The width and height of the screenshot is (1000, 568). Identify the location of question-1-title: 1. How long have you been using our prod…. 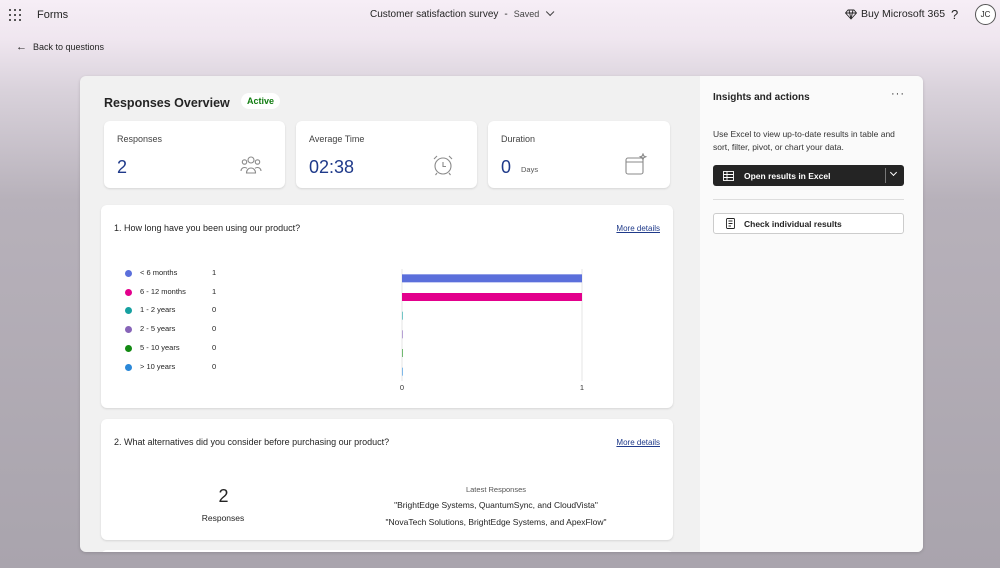
(207, 228).